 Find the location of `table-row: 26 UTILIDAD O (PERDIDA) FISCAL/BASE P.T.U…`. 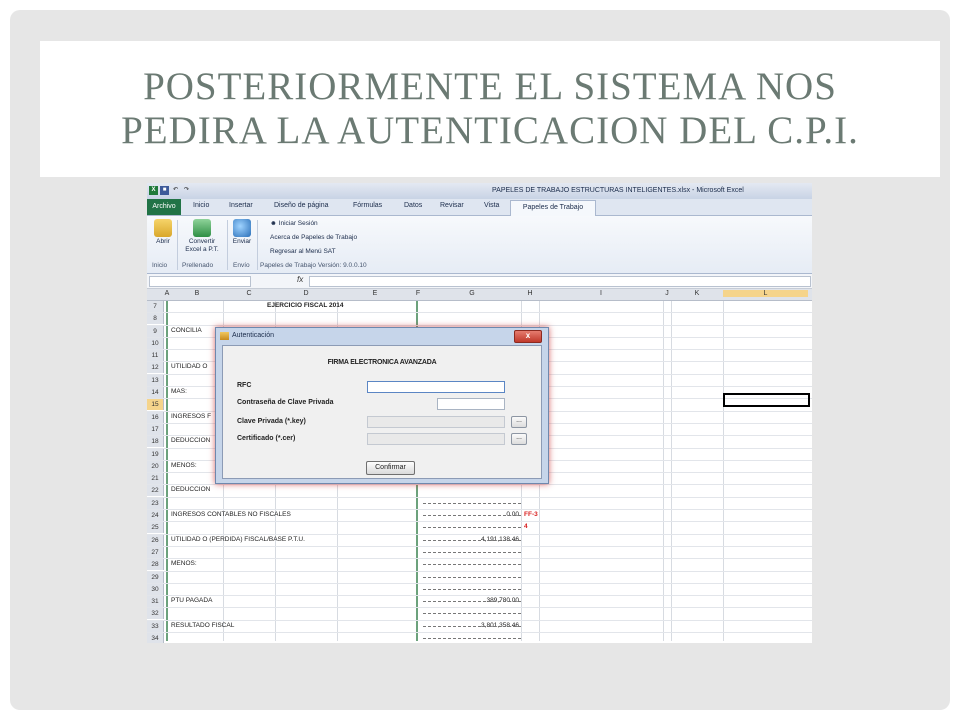

table-row: 26 UTILIDAD O (PERDIDA) FISCAL/BASE P.T.U… is located at coordinates (479, 540).